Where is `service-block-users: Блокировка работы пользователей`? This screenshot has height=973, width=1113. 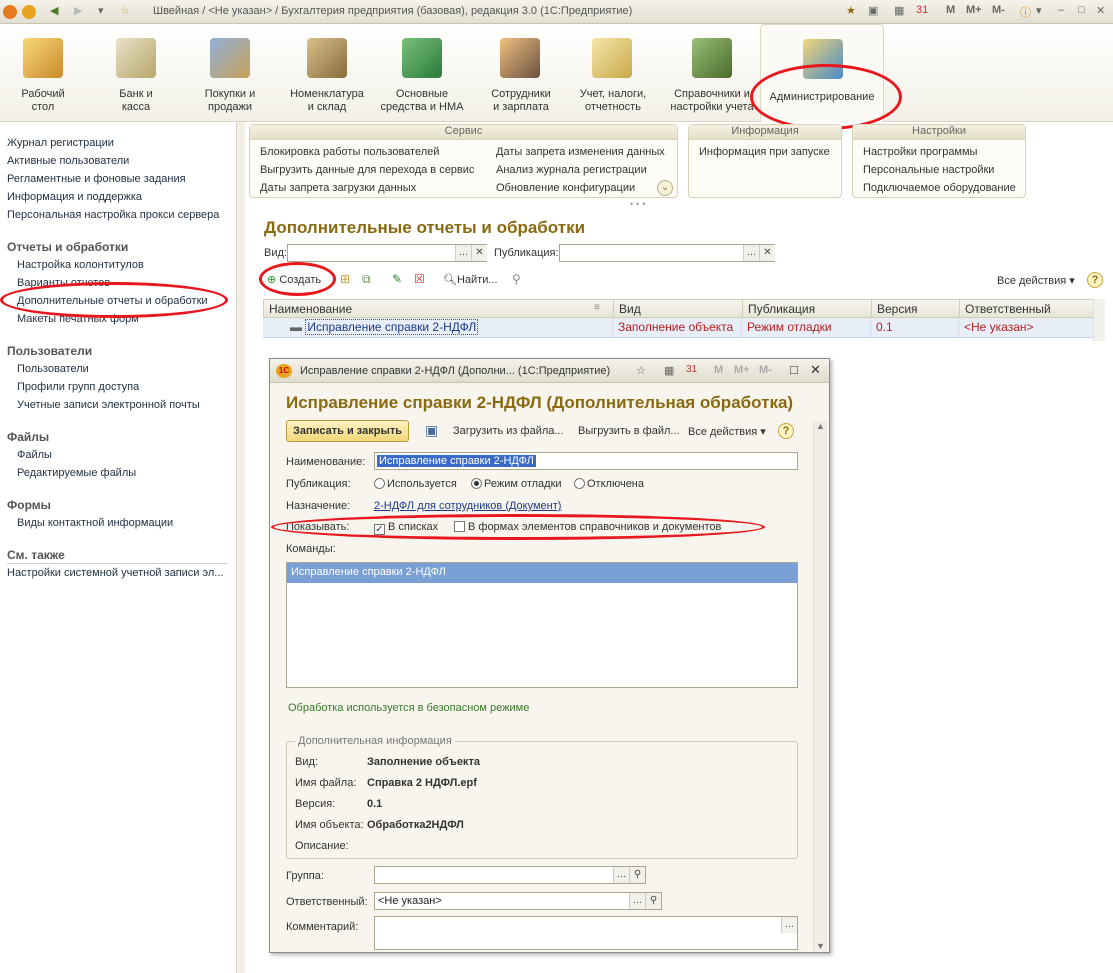 service-block-users: Блокировка работы пользователей is located at coordinates (349, 152).